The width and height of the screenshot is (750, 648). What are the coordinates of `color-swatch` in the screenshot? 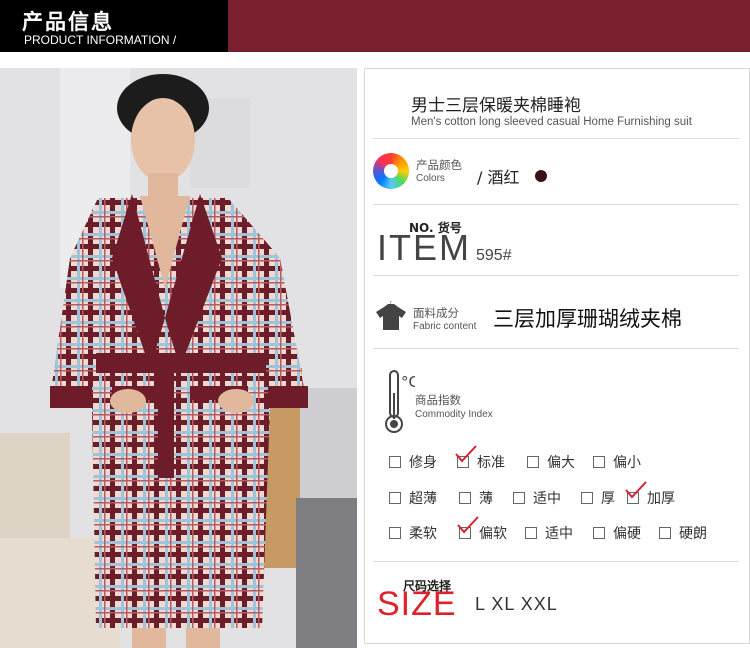 It's located at (541, 176).